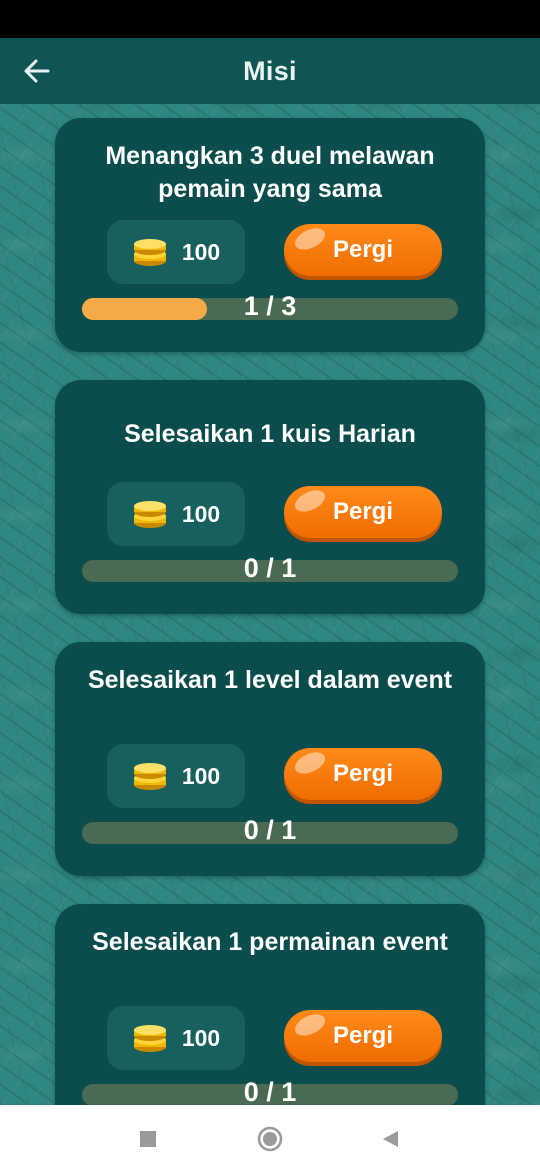  I want to click on back-arrow-icon, so click(37, 71).